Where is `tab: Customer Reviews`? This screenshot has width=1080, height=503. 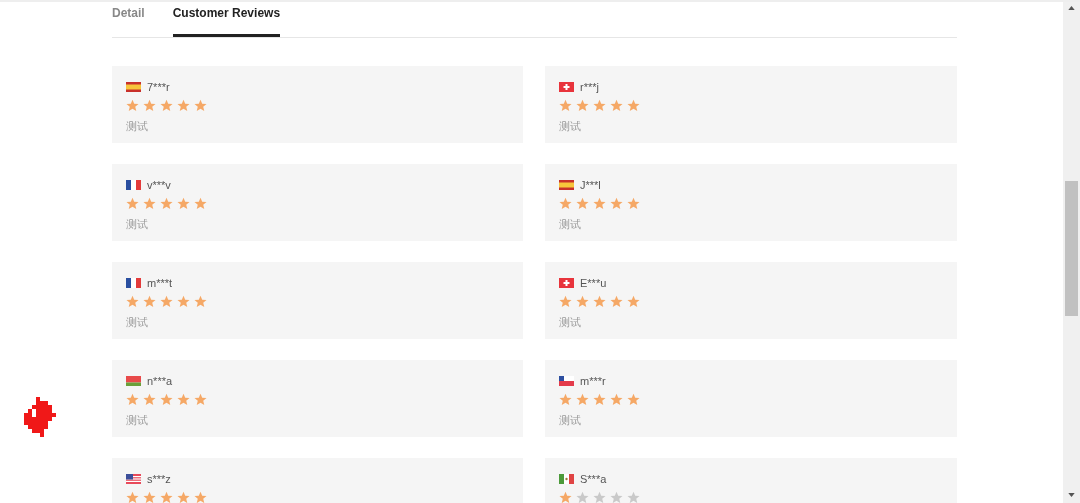 tab: Customer Reviews is located at coordinates (226, 19).